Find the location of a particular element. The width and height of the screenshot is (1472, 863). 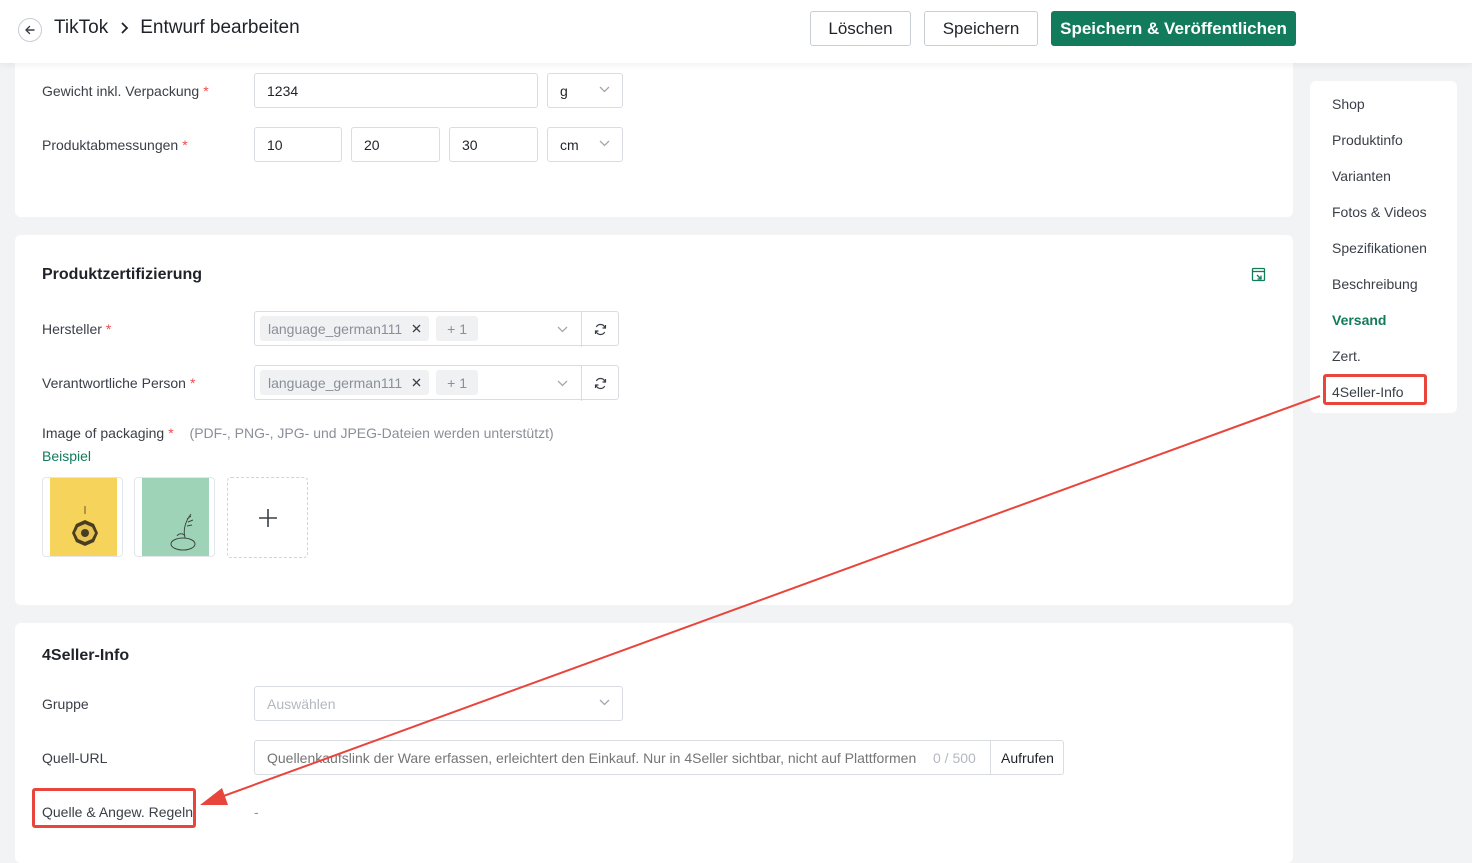

packaging-image-yellow is located at coordinates (82, 517).